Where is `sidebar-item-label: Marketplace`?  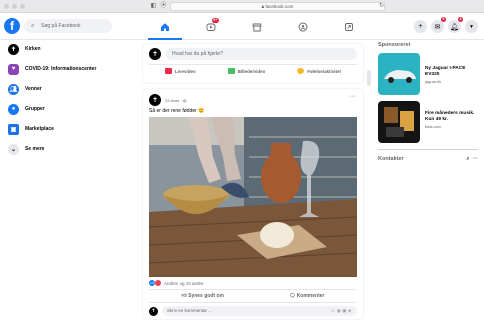
sidebar-item-label: Marketplace is located at coordinates (39, 129).